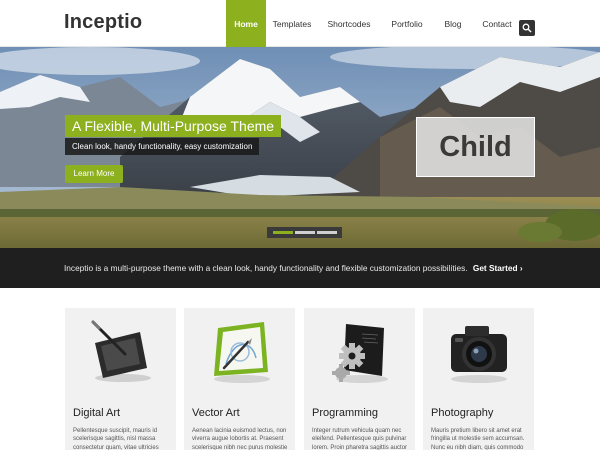 The width and height of the screenshot is (600, 450). Describe the element at coordinates (121, 351) in the screenshot. I see `drawing-tablet-icon` at that location.